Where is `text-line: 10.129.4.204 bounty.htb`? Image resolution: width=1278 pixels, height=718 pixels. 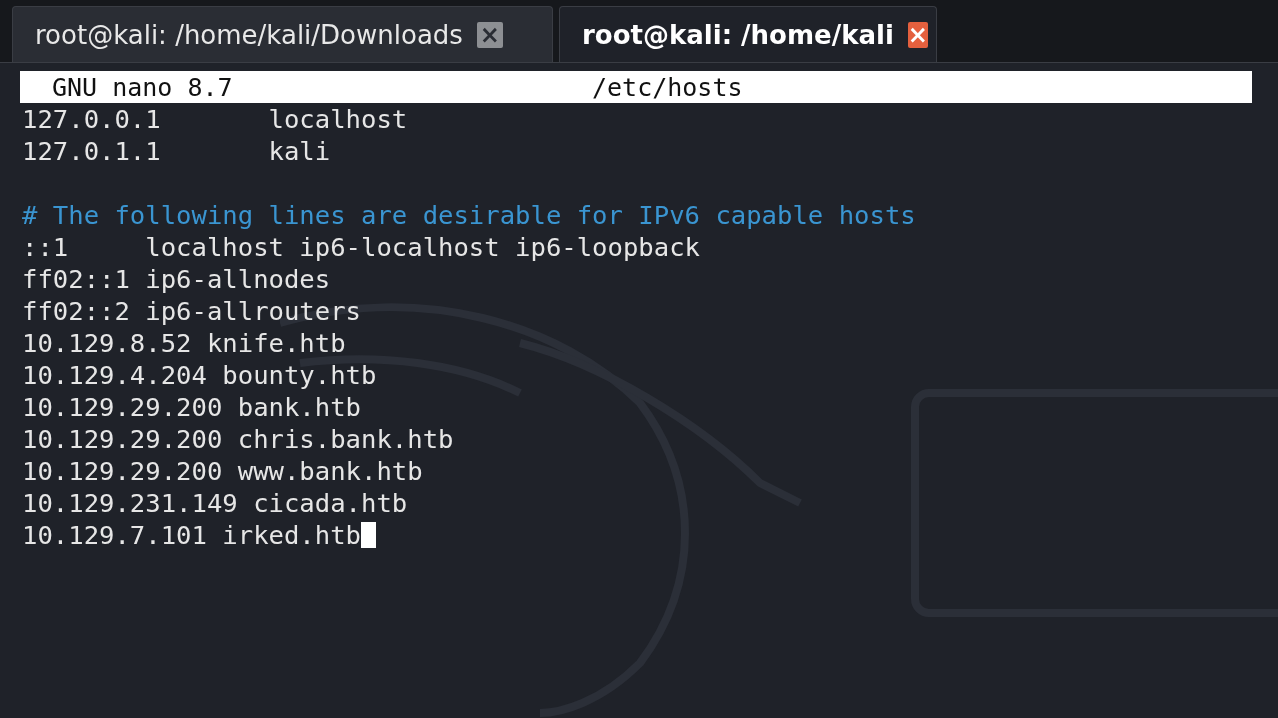
text-line: 10.129.4.204 bounty.htb is located at coordinates (199, 375).